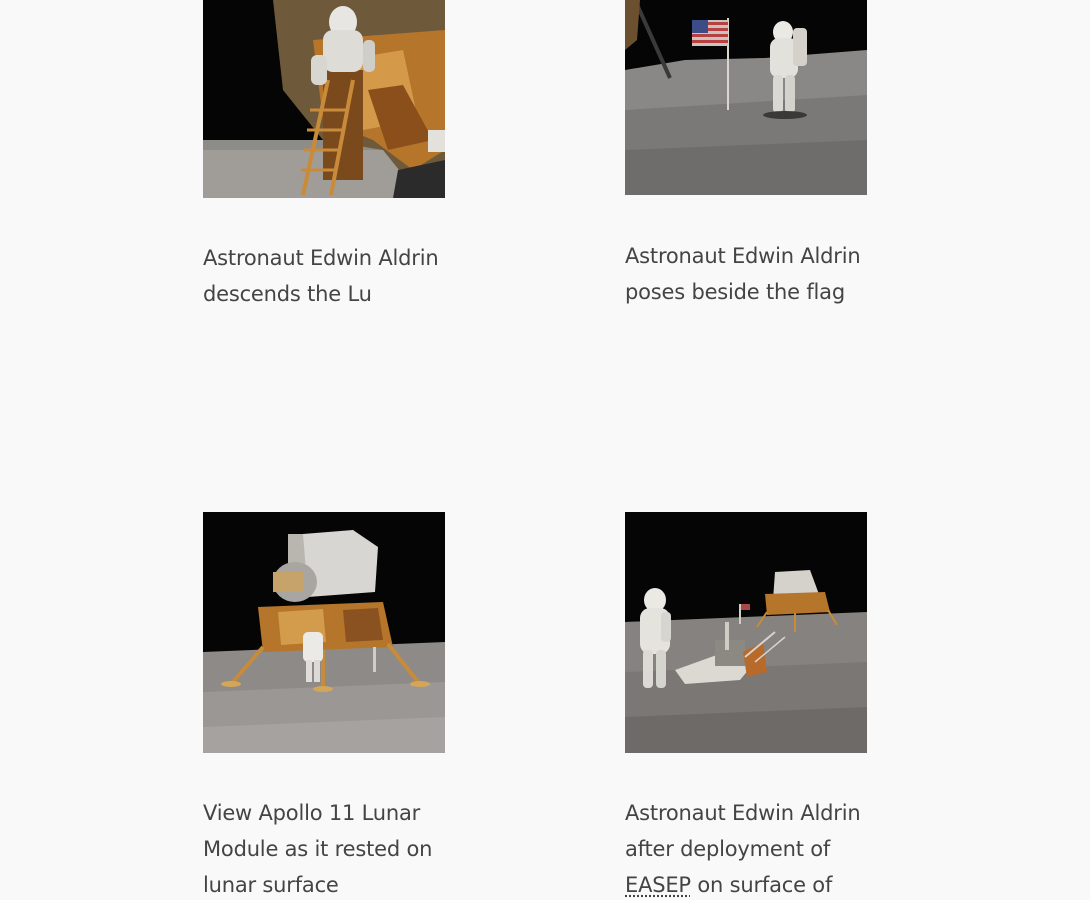  I want to click on lunar-module-ladder-photo-icon, so click(324, 99).